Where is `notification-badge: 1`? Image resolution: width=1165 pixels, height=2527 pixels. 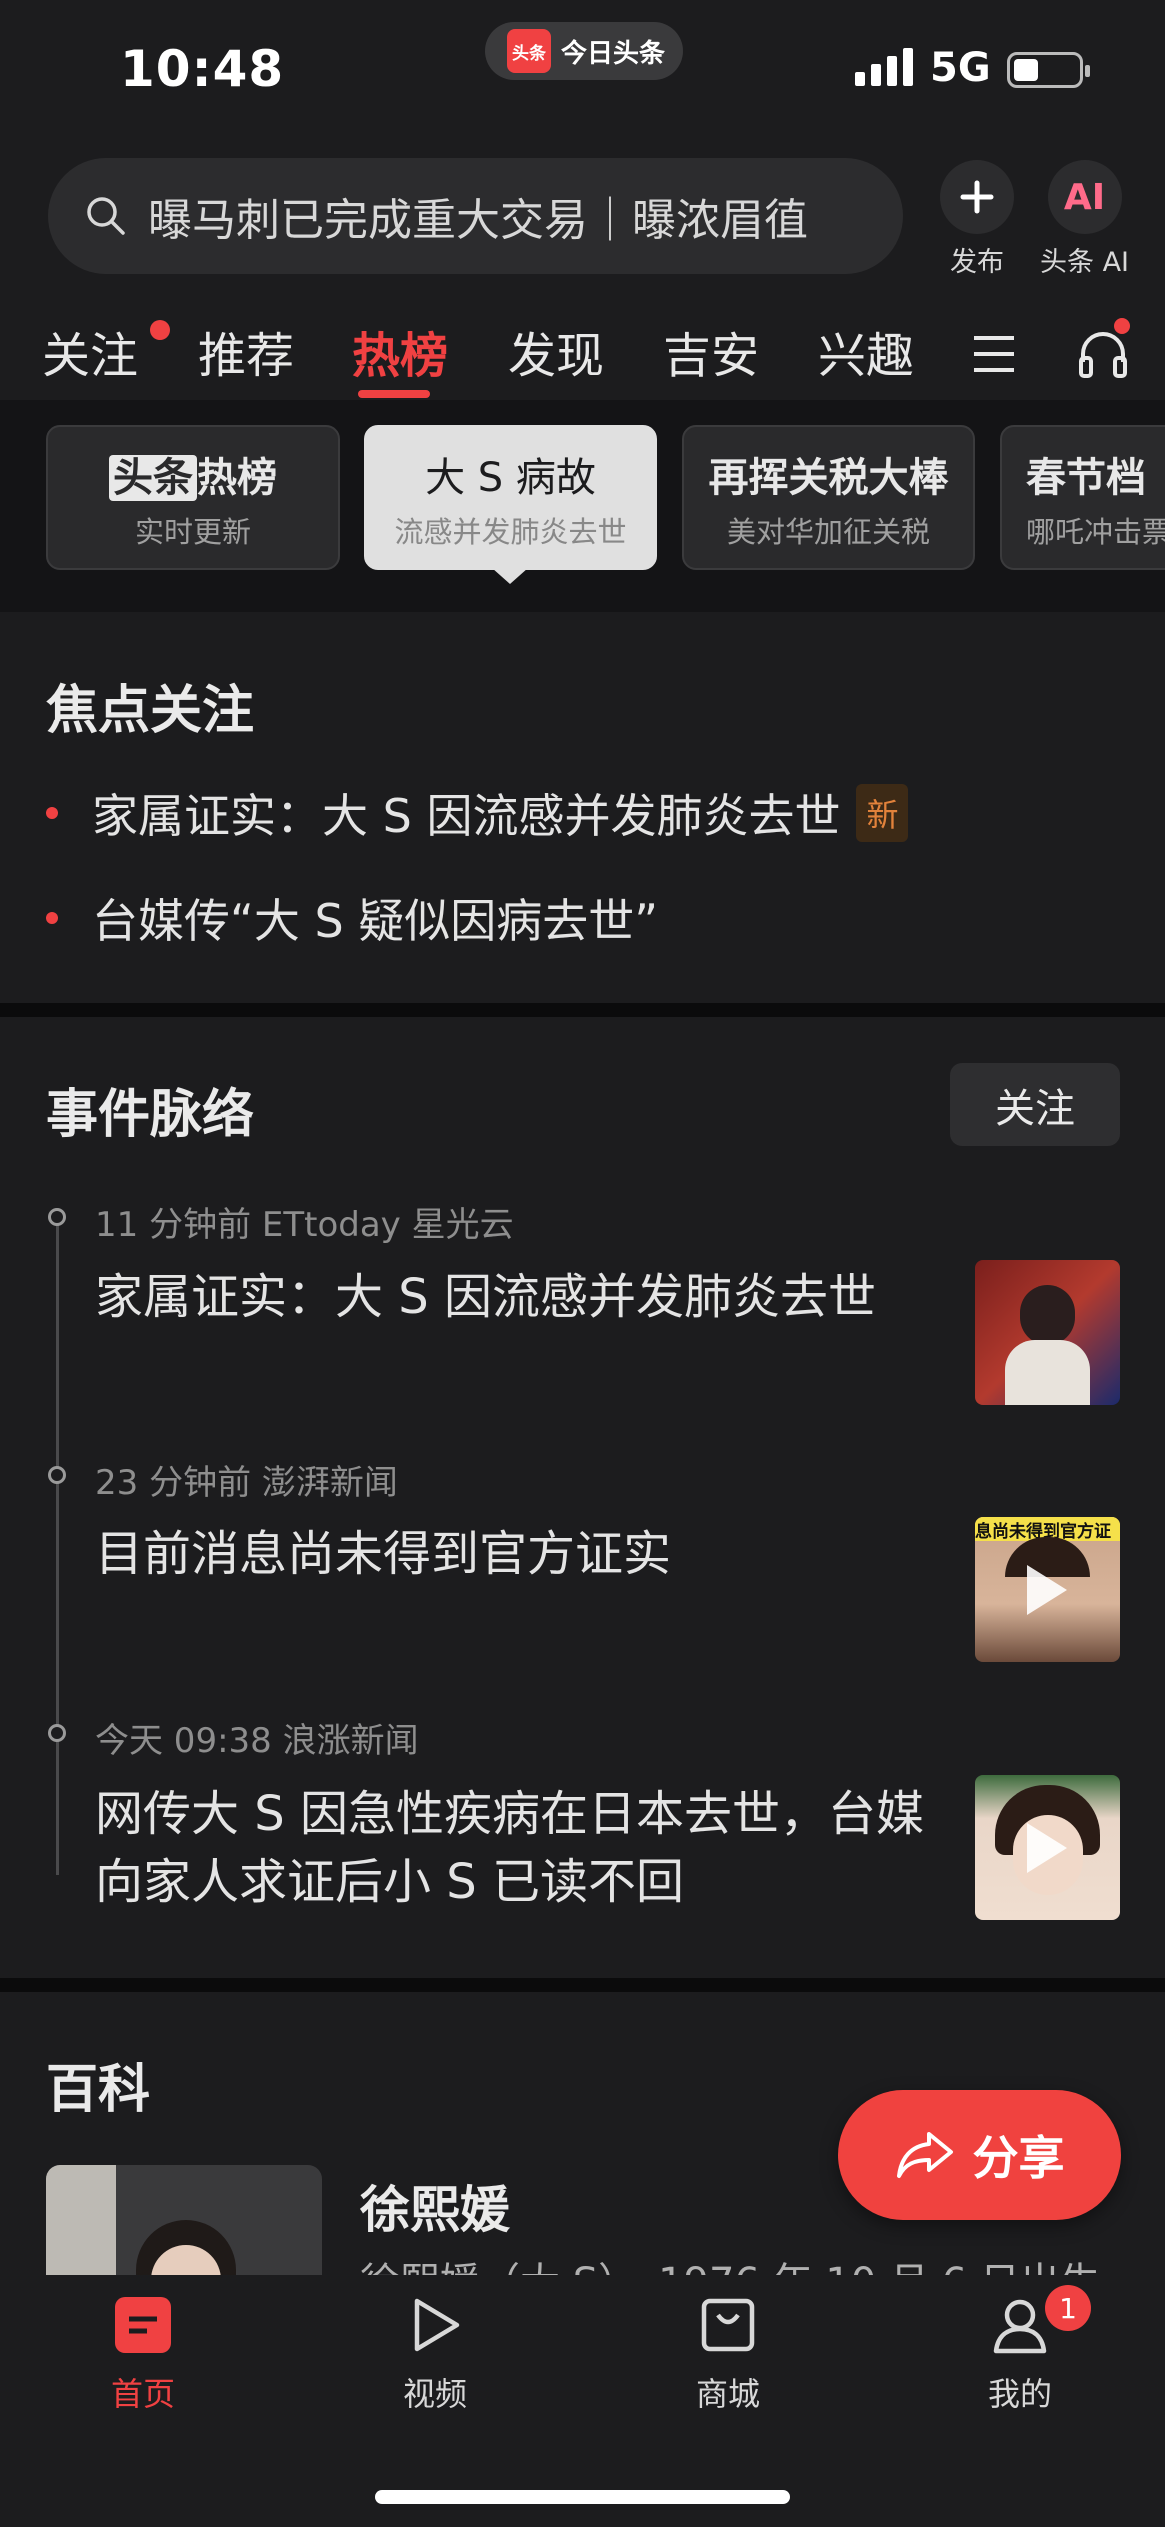 notification-badge: 1 is located at coordinates (1068, 2308).